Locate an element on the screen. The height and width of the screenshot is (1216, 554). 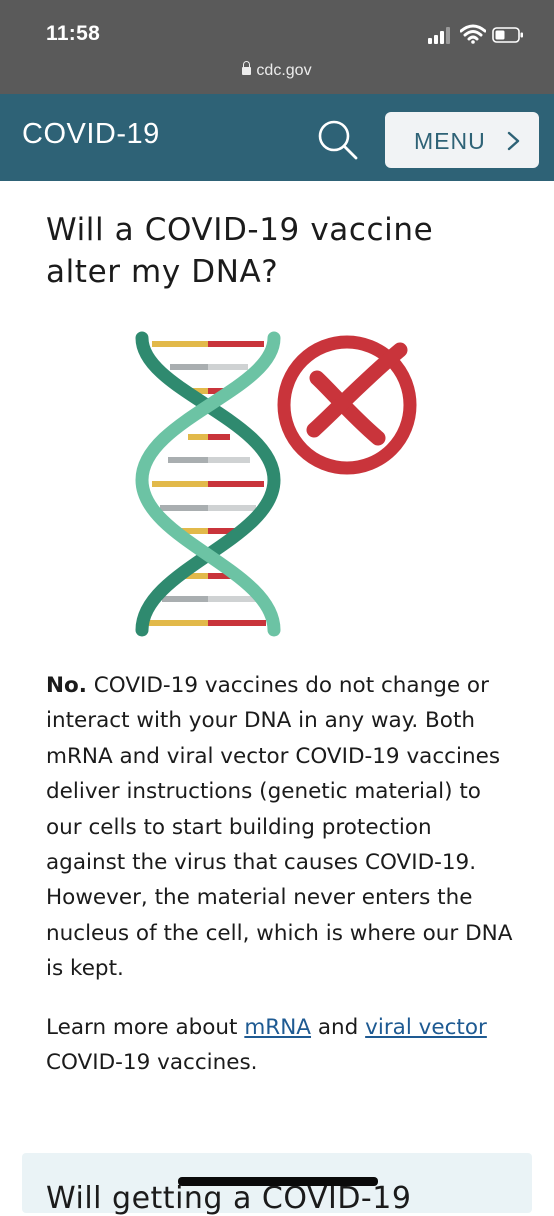
answer-lead: No. is located at coordinates (66, 685).